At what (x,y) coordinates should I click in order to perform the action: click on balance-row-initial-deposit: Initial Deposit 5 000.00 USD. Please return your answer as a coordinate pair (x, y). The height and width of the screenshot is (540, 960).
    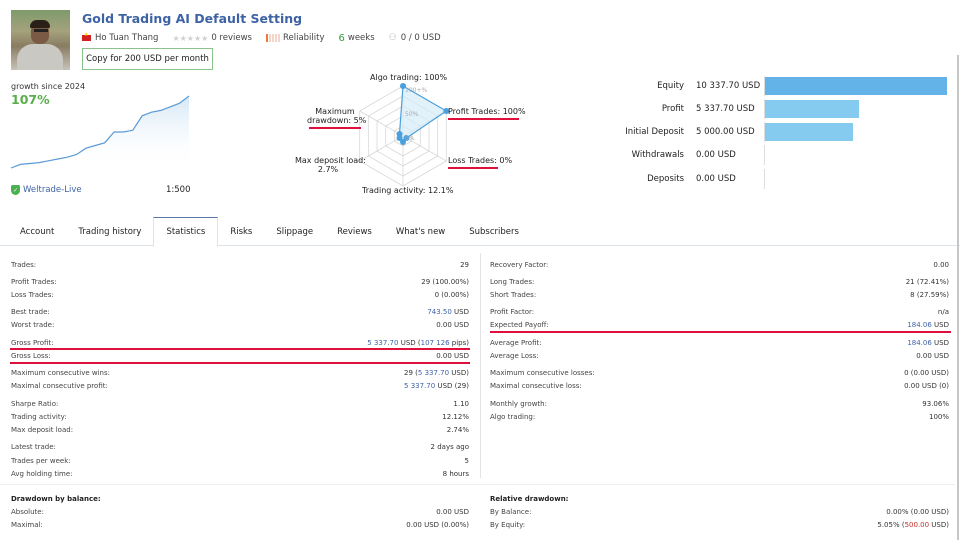
    Looking at the image, I should click on (775, 132).